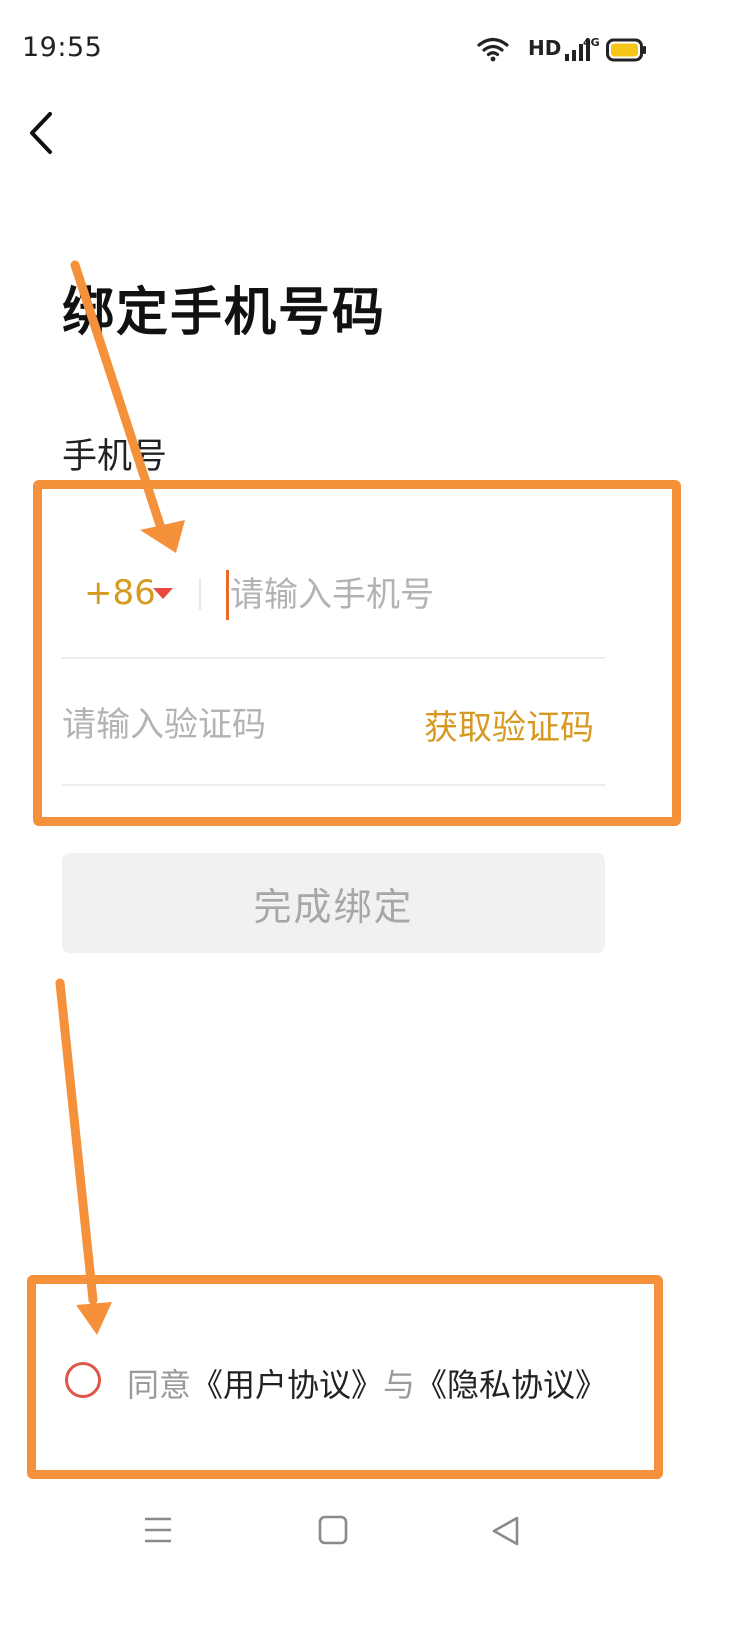  I want to click on complete-binding-button: 完成绑定, so click(333, 903).